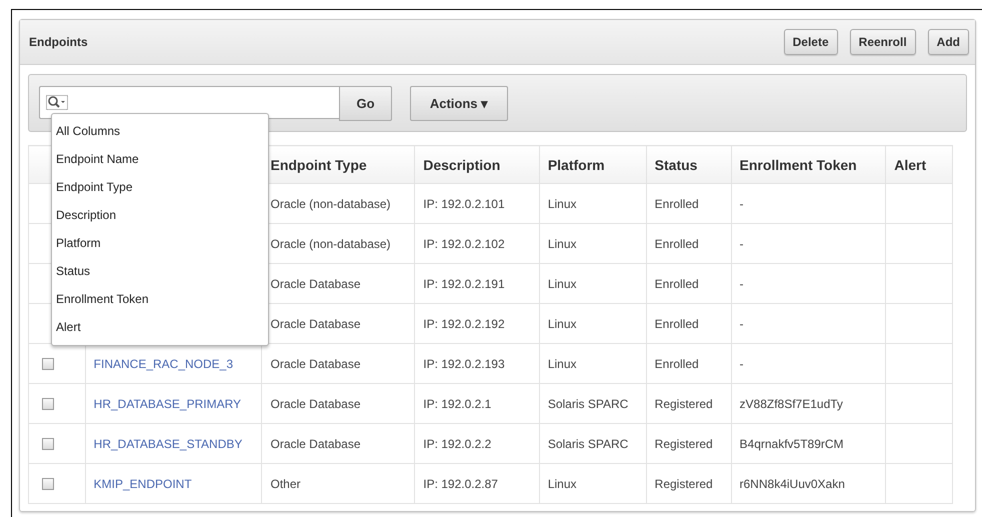 The image size is (982, 517). Describe the element at coordinates (459, 103) in the screenshot. I see `actions-button: Actions ▾` at that location.